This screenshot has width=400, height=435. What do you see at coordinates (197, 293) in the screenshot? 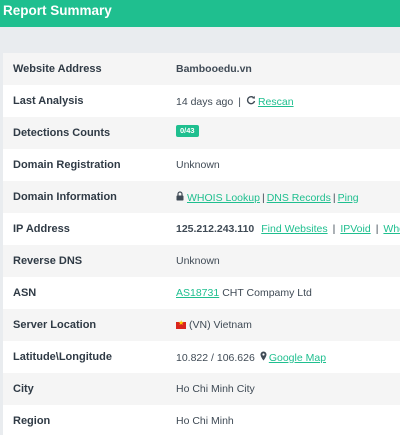
I see `asn-link: AS18731` at bounding box center [197, 293].